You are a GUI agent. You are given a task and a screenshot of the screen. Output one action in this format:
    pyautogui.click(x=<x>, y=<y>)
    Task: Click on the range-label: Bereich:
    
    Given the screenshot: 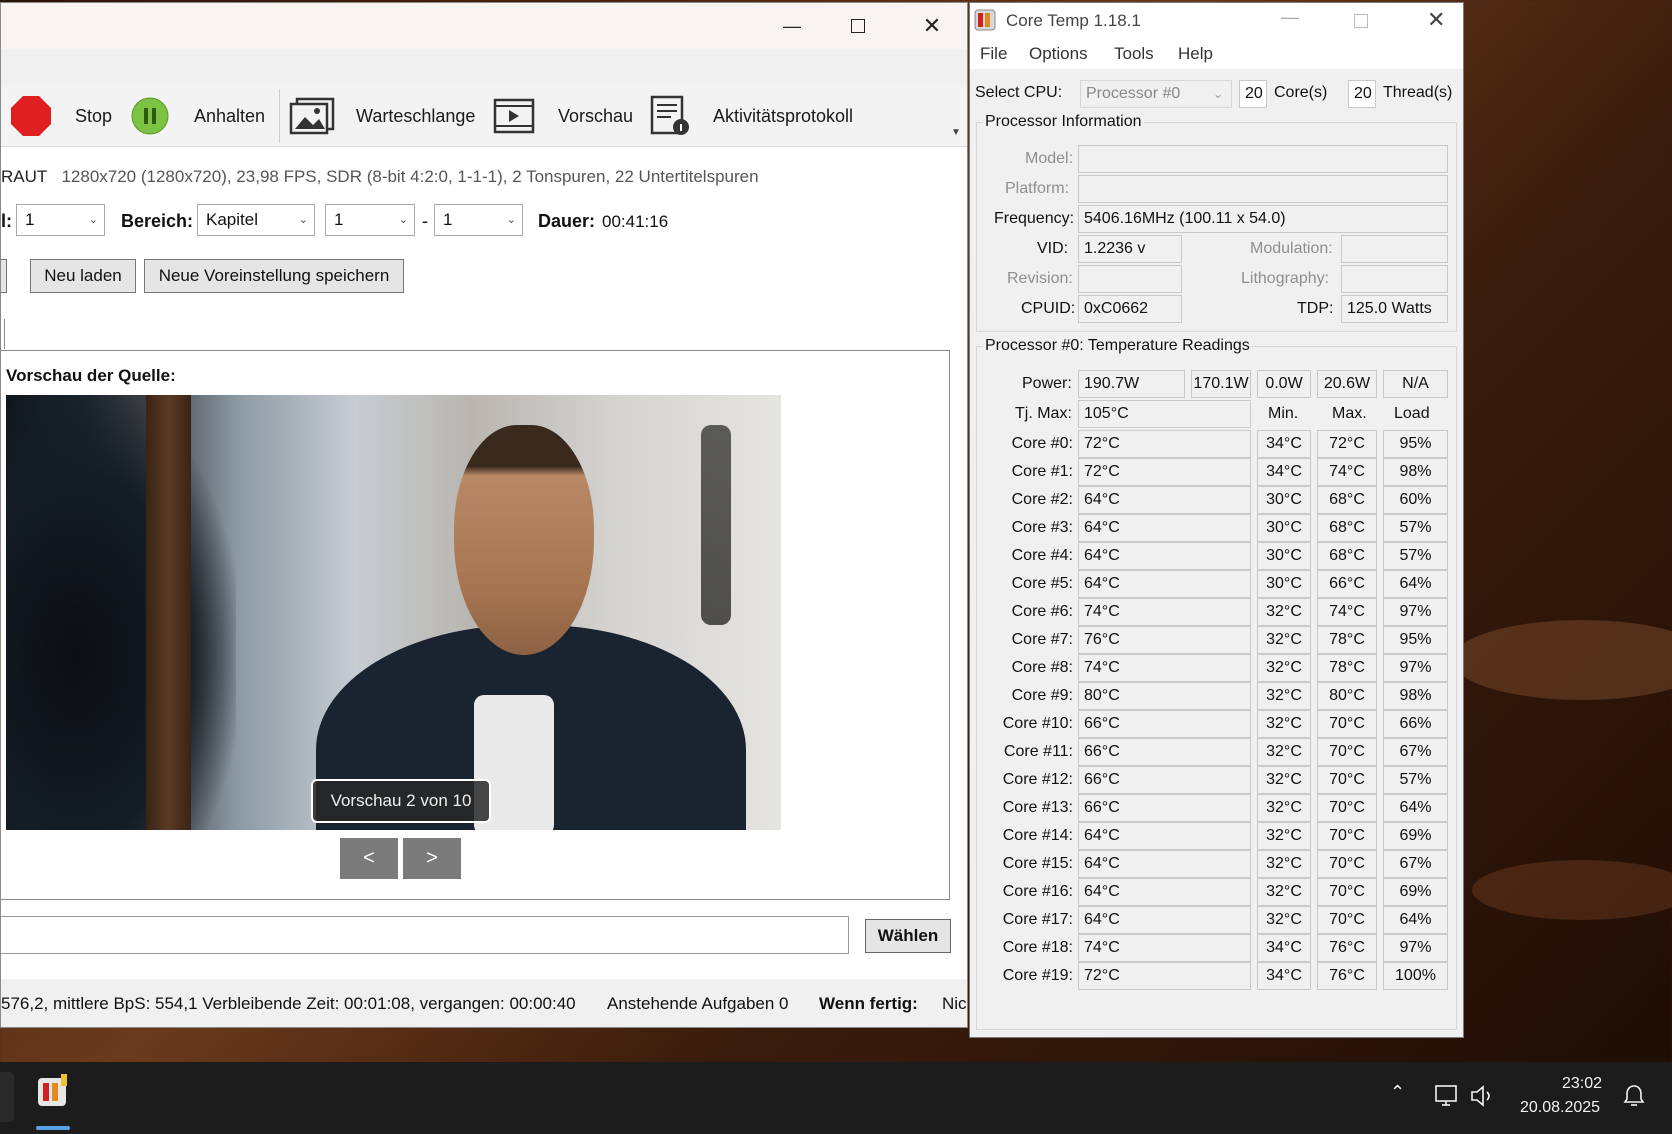 What is the action you would take?
    pyautogui.click(x=157, y=221)
    